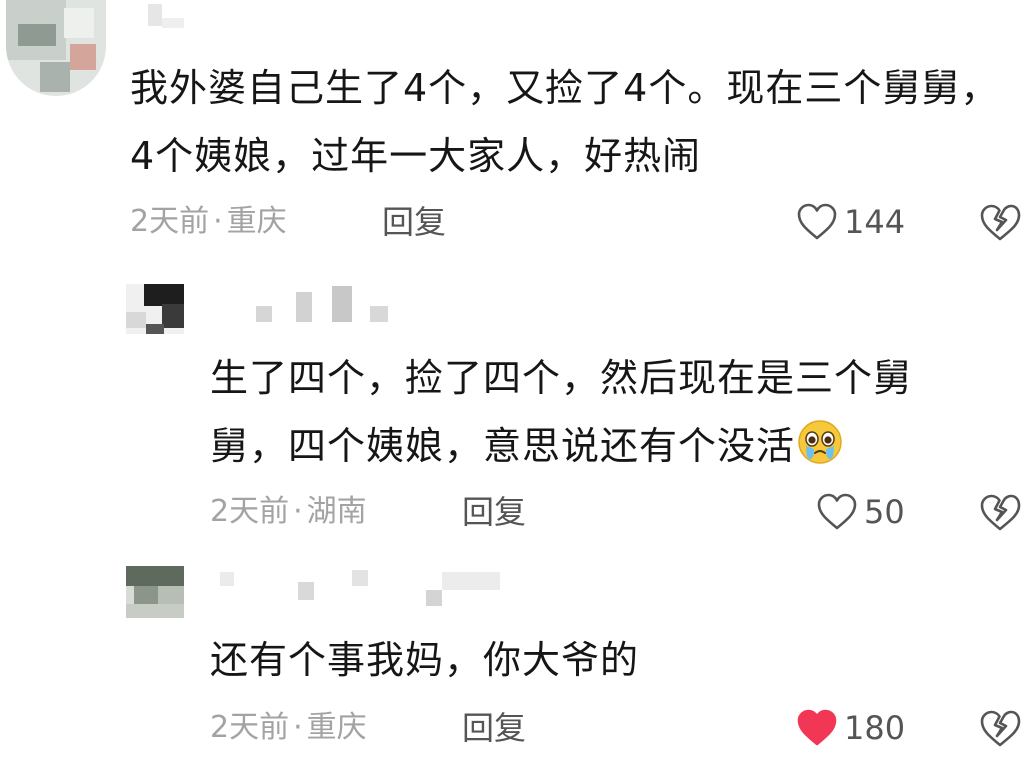 This screenshot has width=1024, height=758. What do you see at coordinates (875, 728) in the screenshot?
I see `like-count: 180` at bounding box center [875, 728].